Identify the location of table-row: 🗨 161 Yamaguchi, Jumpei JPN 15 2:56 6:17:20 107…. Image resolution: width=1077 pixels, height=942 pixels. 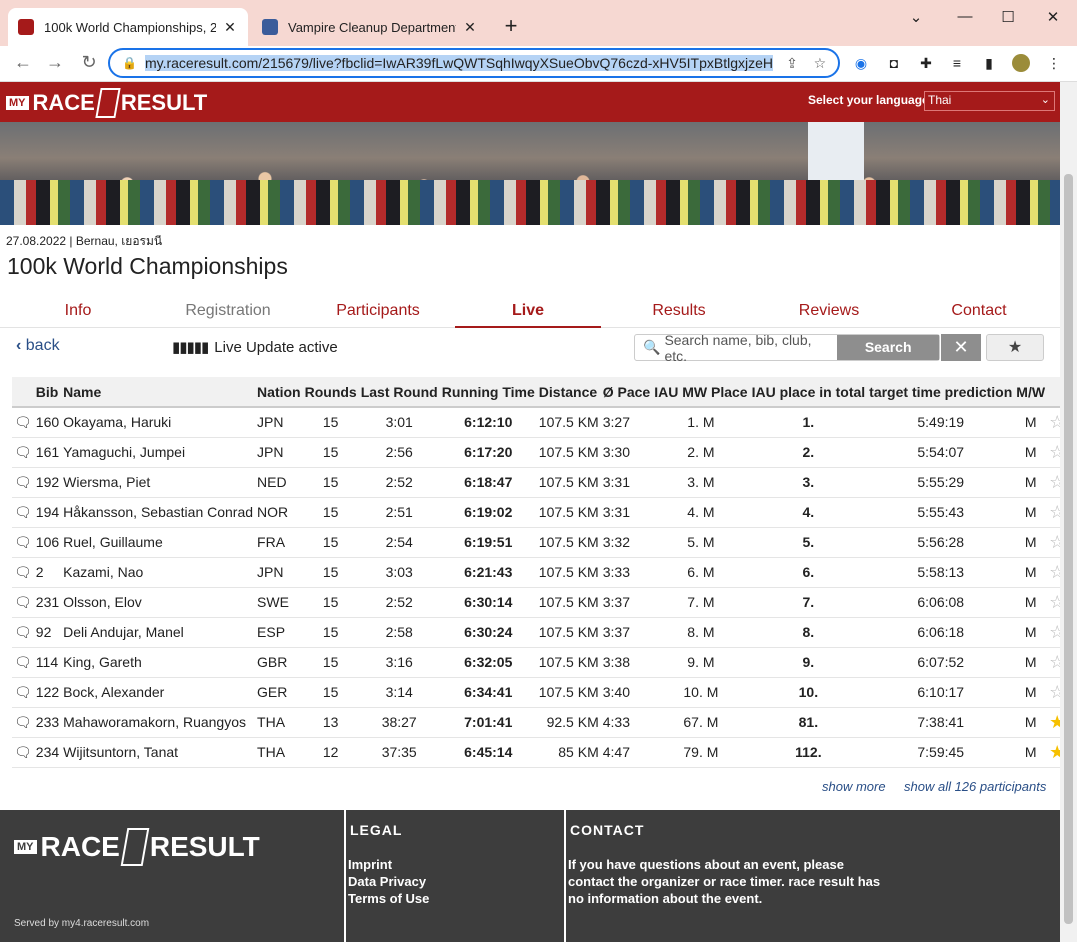
(540, 452).